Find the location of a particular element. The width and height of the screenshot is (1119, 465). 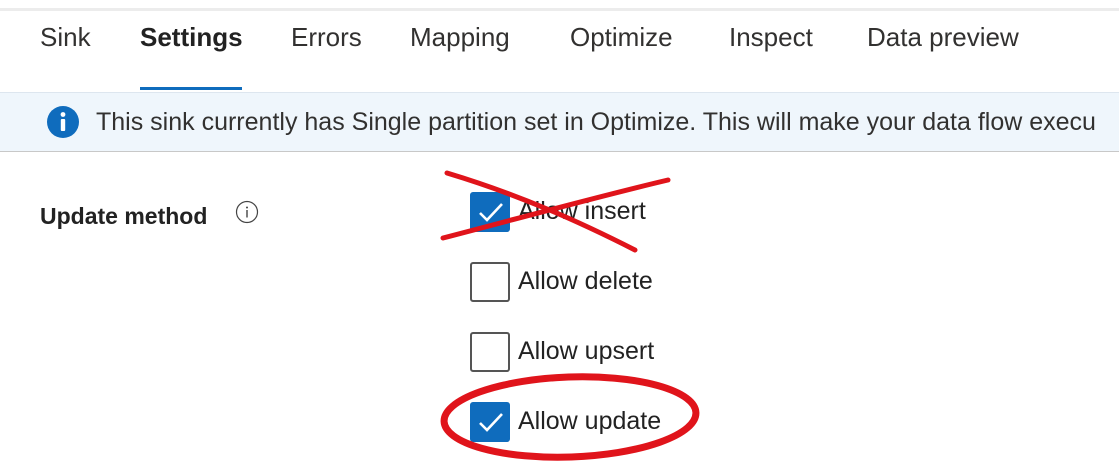

allow-upsert-label: Allow upsert is located at coordinates (586, 351).